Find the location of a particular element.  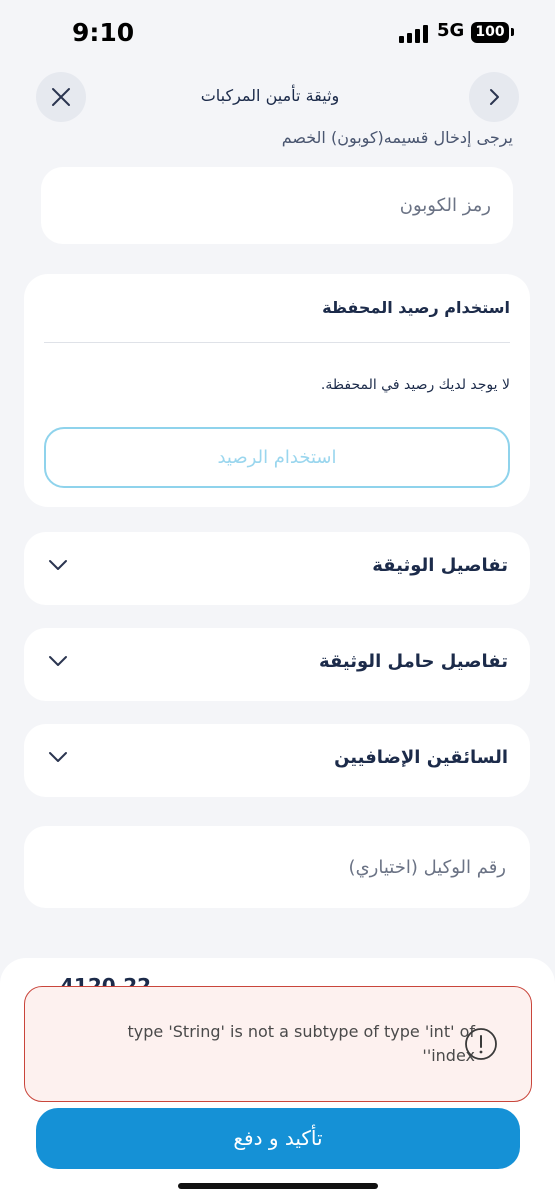

agent-card is located at coordinates (277, 867).